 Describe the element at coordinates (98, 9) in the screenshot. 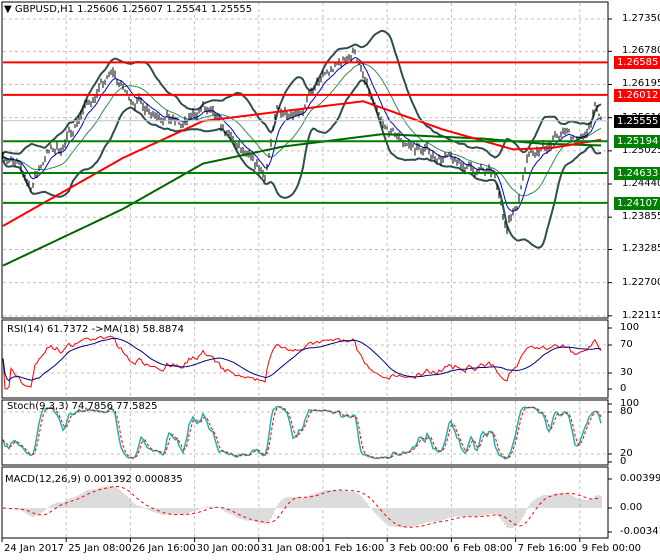

I see `ohlc-open: 1.25606` at that location.